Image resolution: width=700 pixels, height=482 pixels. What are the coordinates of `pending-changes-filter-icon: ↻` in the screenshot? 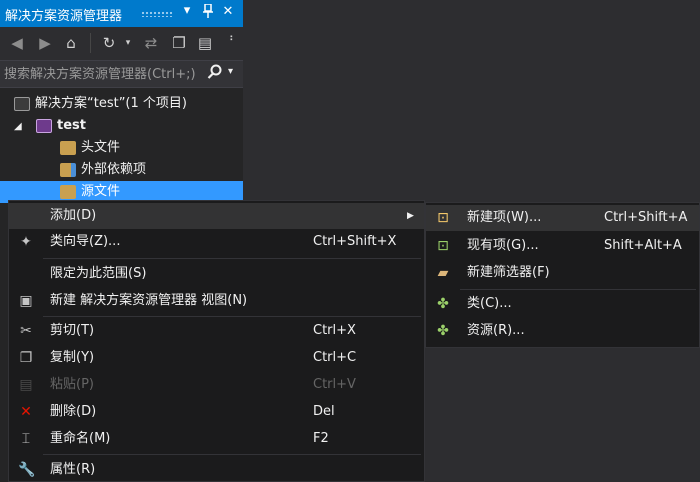 It's located at (109, 43).